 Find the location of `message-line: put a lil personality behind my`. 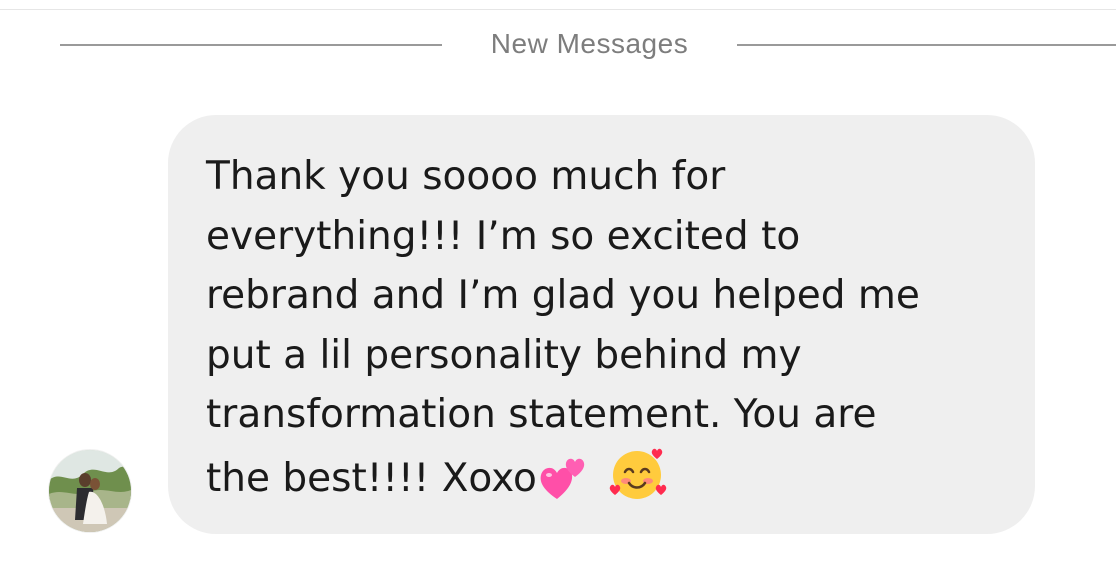

message-line: put a lil personality behind my is located at coordinates (504, 355).